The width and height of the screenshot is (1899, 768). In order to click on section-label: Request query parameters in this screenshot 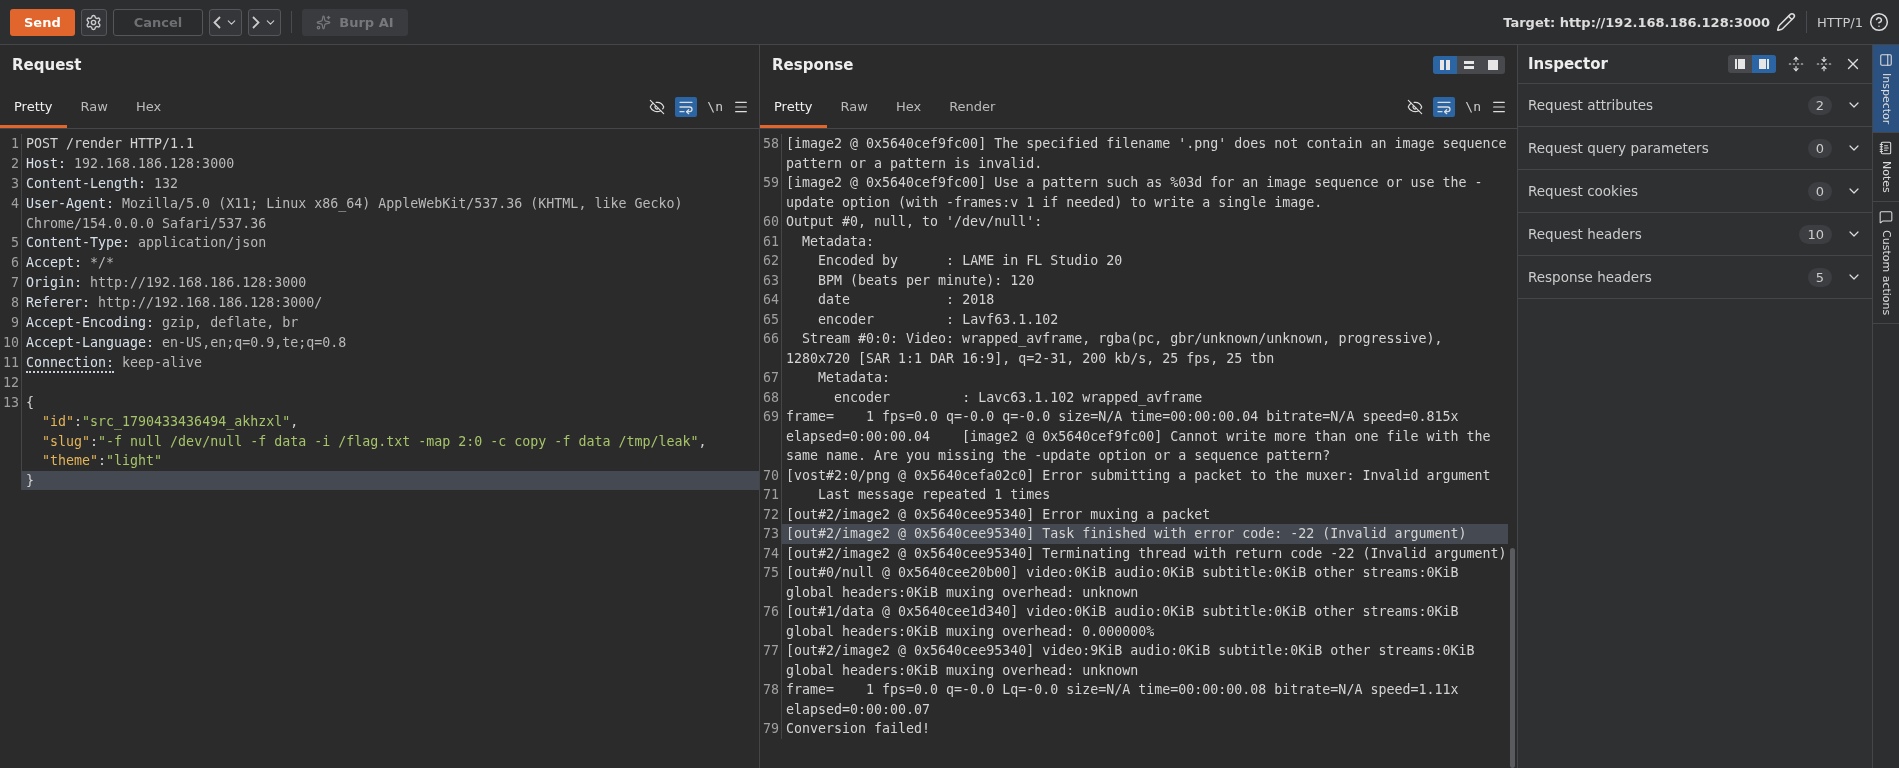, I will do `click(1618, 148)`.